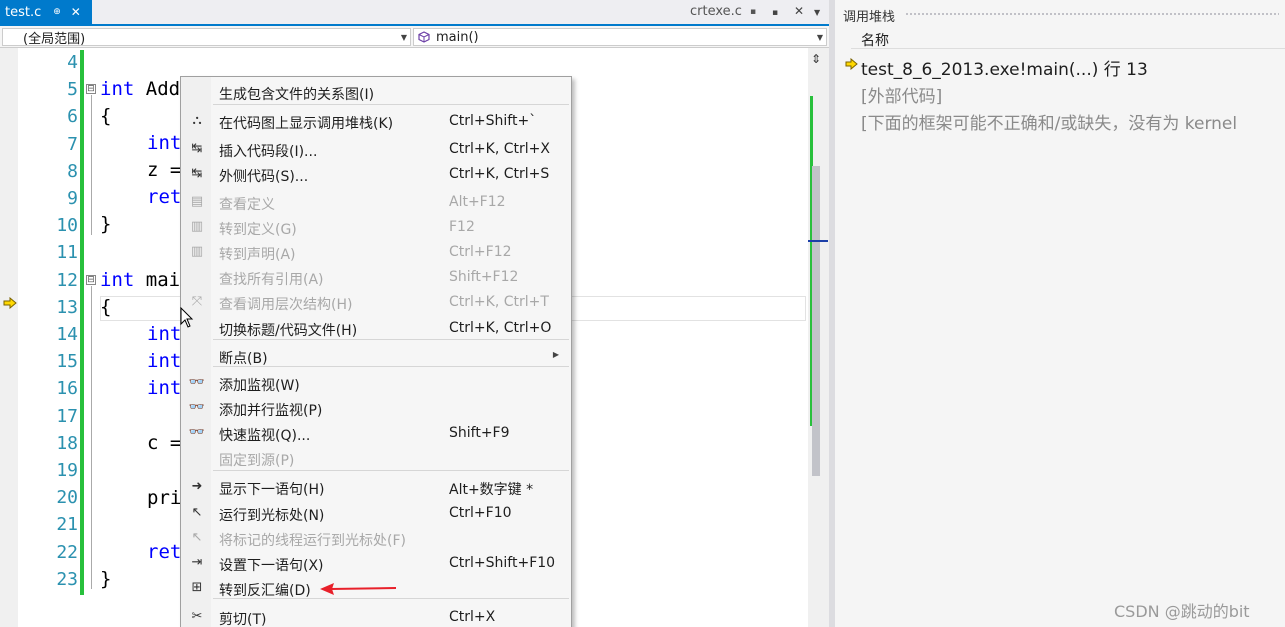 Image resolution: width=1285 pixels, height=627 pixels. Describe the element at coordinates (376, 328) in the screenshot. I see `menu-item: 切换标题/代码文件(H) Ctrl+K, Ctrl+O` at that location.